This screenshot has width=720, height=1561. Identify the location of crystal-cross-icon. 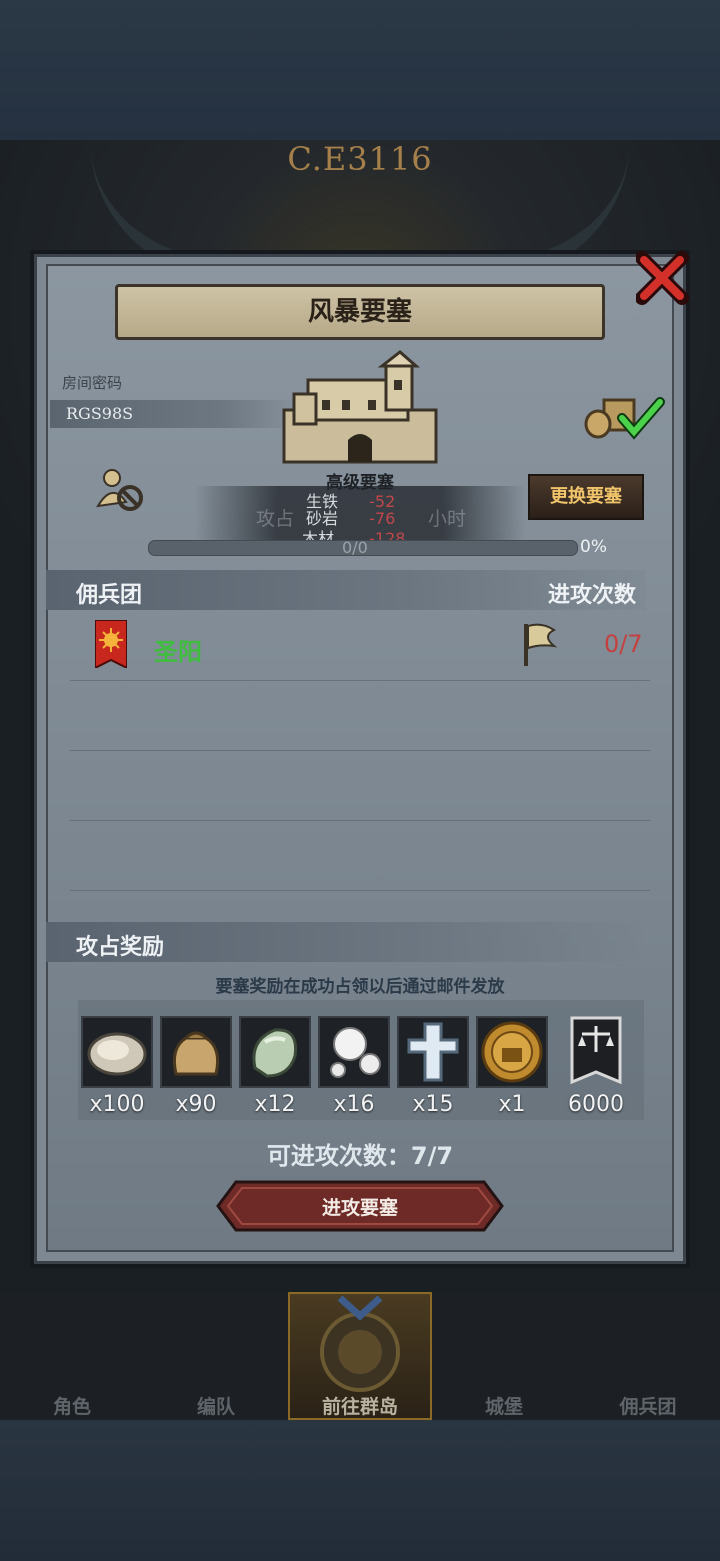
(433, 1052).